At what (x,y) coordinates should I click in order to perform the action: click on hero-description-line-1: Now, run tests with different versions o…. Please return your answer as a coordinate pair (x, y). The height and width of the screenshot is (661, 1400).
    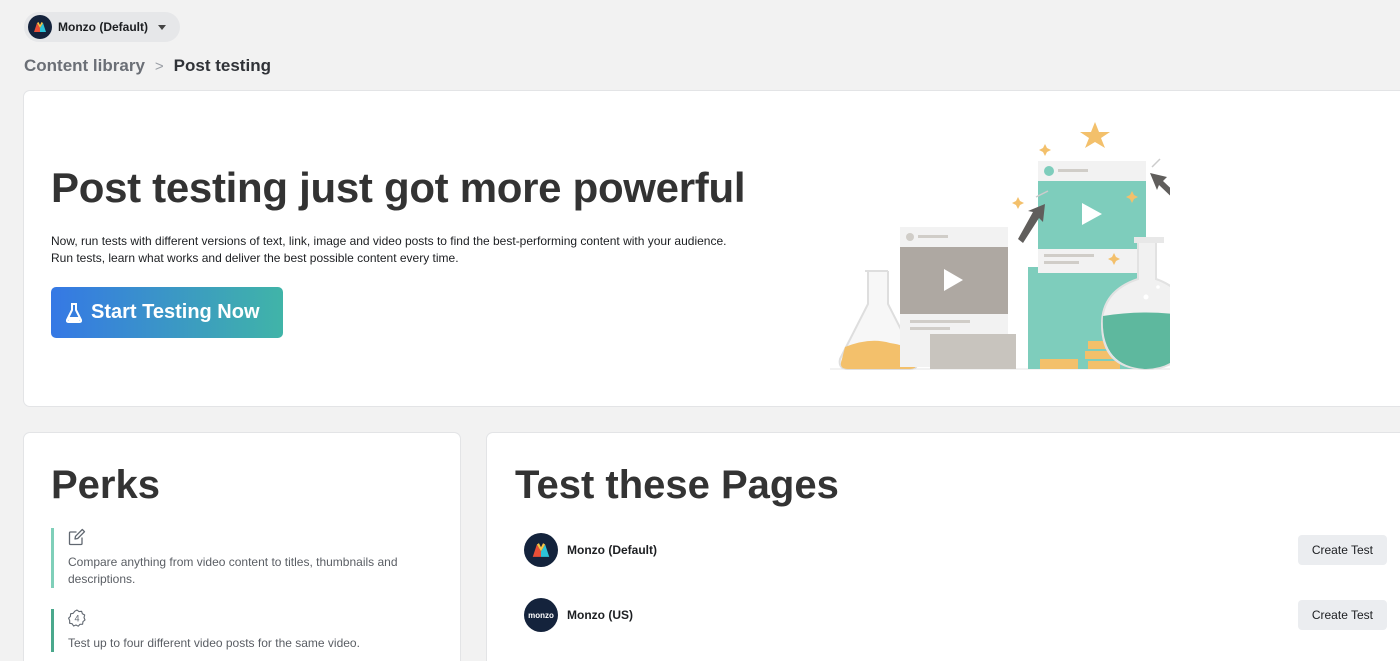
    Looking at the image, I should click on (389, 241).